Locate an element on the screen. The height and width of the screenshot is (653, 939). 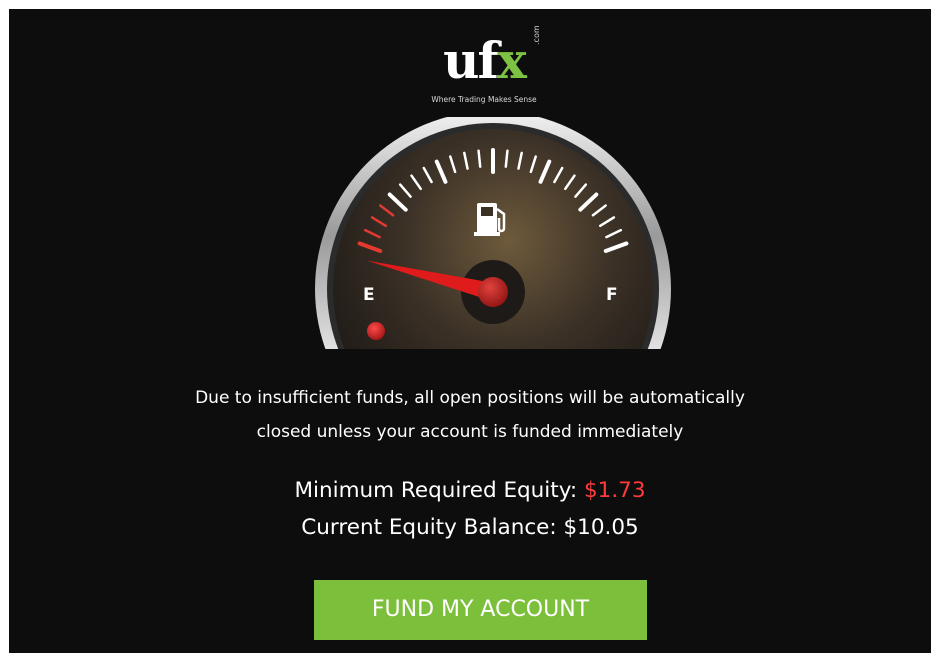
ufx-logo: ufx .com Where Trading Makes Sense is located at coordinates (484, 65).